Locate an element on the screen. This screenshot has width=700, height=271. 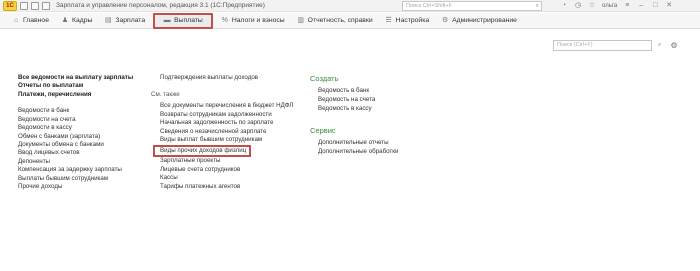
create-bank-statement: Ведомость в банк is located at coordinates (358, 90).